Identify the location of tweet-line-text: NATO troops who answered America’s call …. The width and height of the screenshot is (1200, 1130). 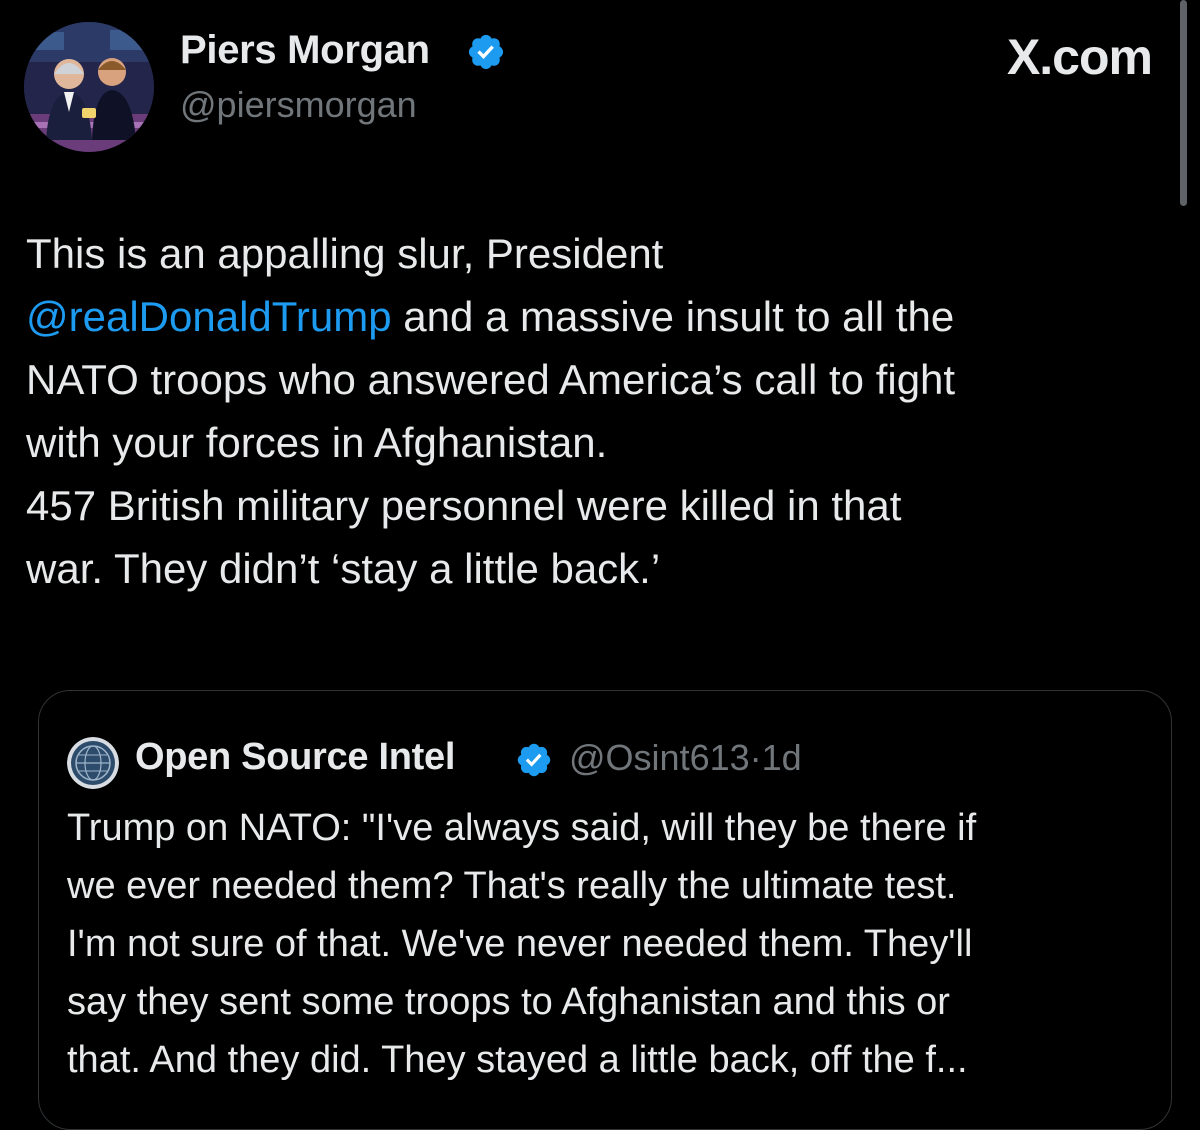
(491, 379).